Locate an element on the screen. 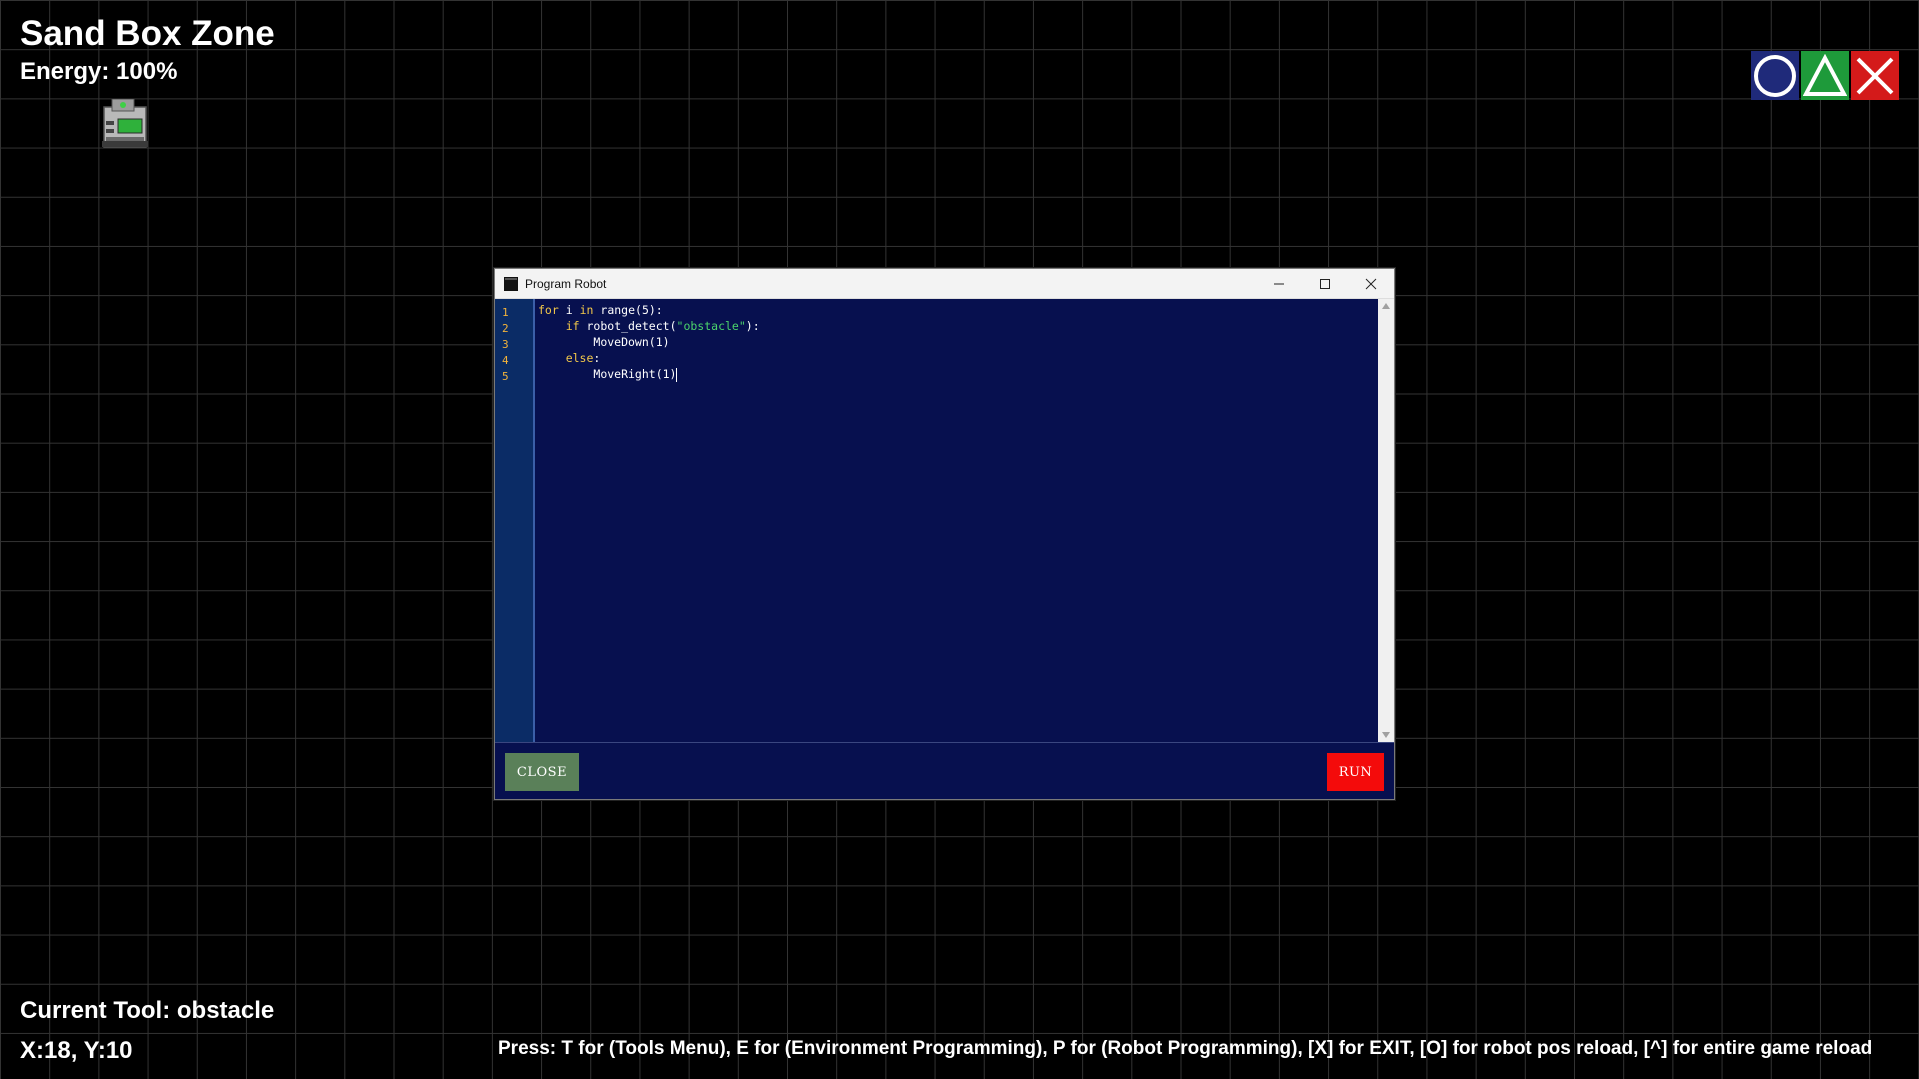 This screenshot has width=1919, height=1079. robot-icon is located at coordinates (125, 124).